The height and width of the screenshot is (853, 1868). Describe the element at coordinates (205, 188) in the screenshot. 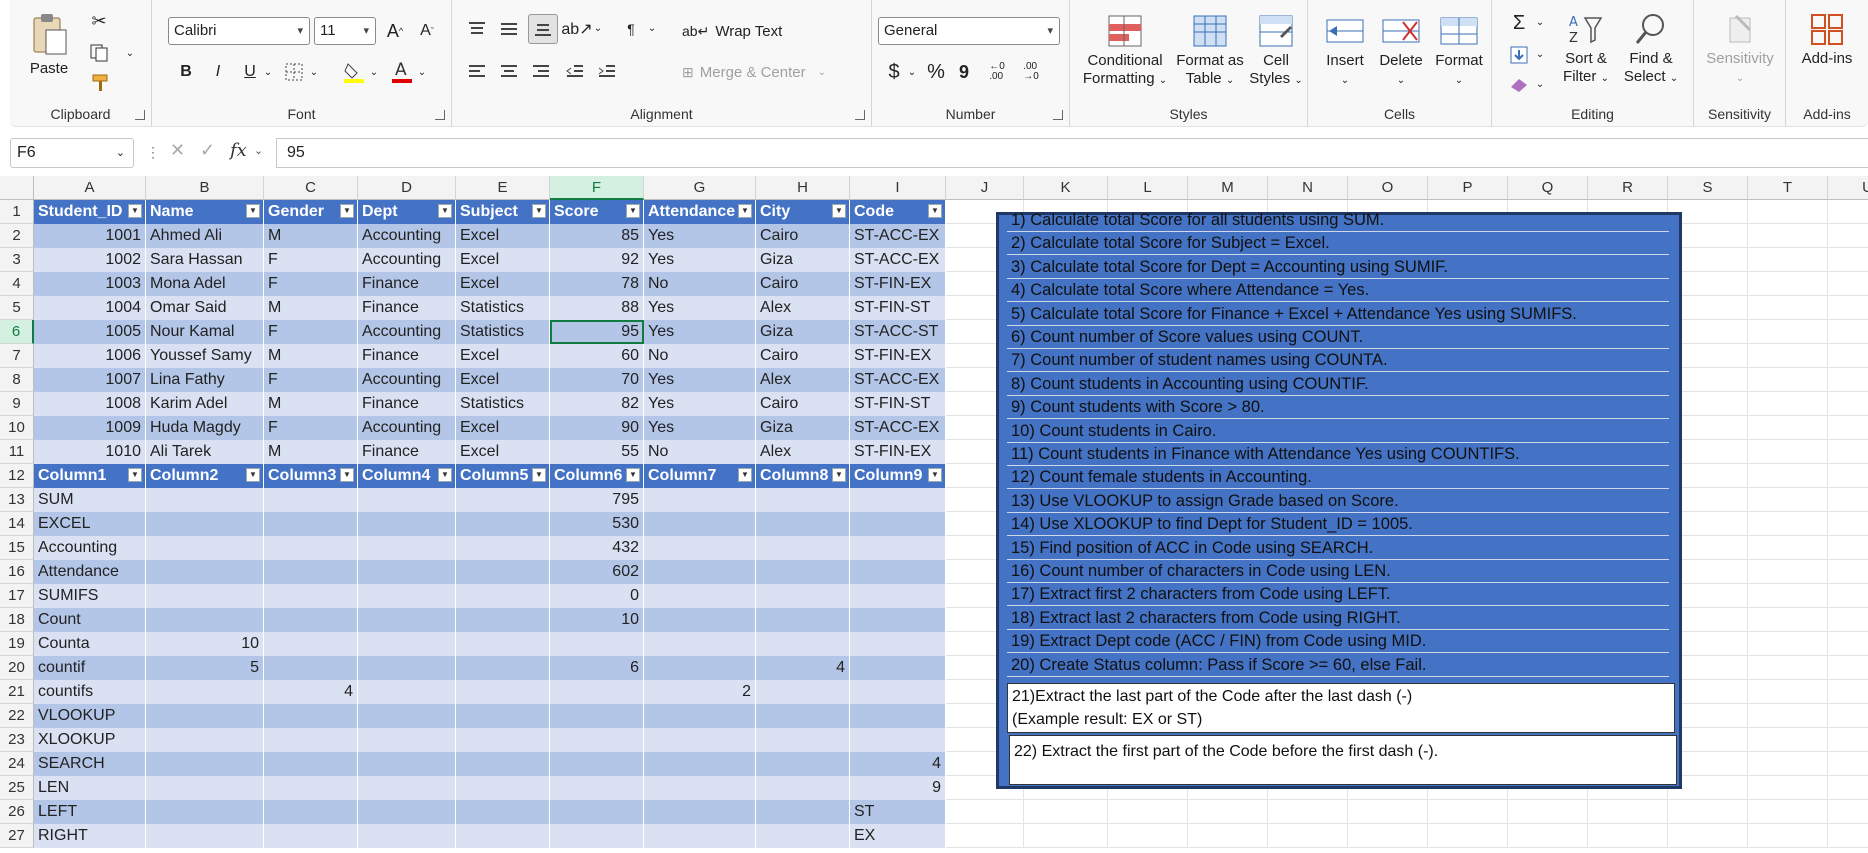

I see `column-header-b: B` at that location.